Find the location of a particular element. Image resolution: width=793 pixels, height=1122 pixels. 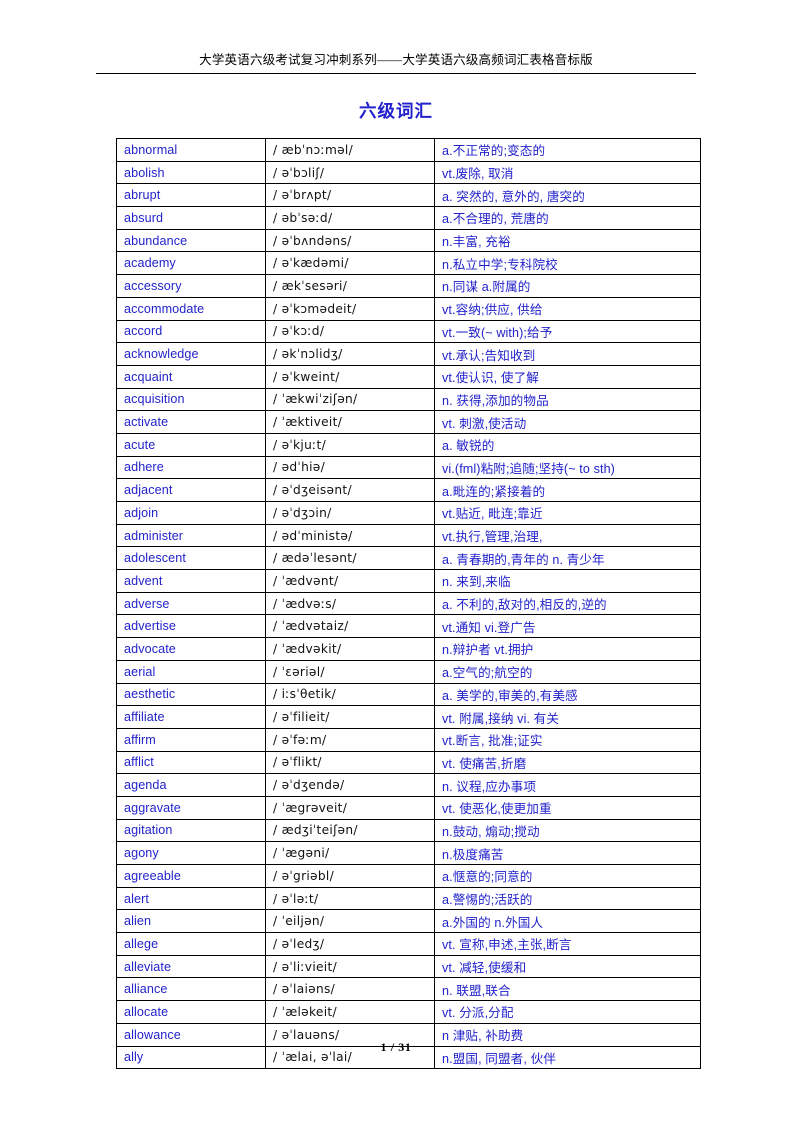

vocab-word-cell: adverse is located at coordinates (191, 603).